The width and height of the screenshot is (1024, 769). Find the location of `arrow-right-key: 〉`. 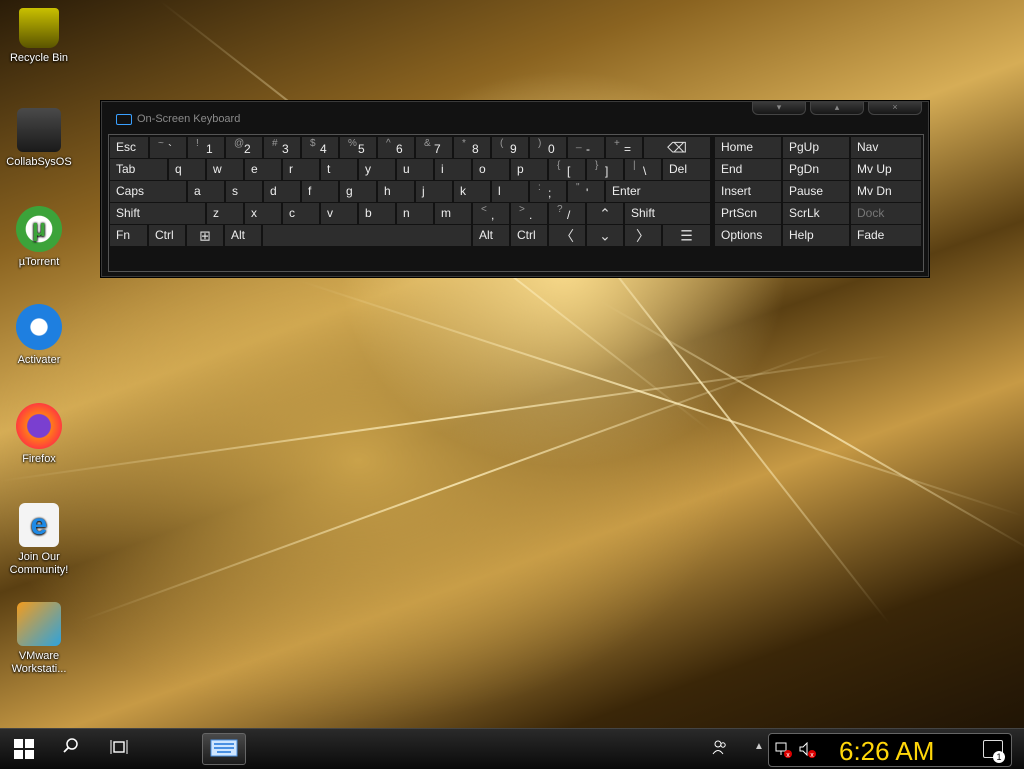

arrow-right-key: 〉 is located at coordinates (643, 235).